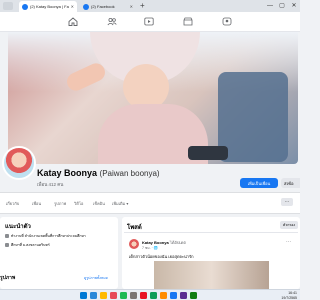 This screenshot has height=300, width=320. What do you see at coordinates (142, 6) in the screenshot?
I see `new-tab-button: +` at bounding box center [142, 6].